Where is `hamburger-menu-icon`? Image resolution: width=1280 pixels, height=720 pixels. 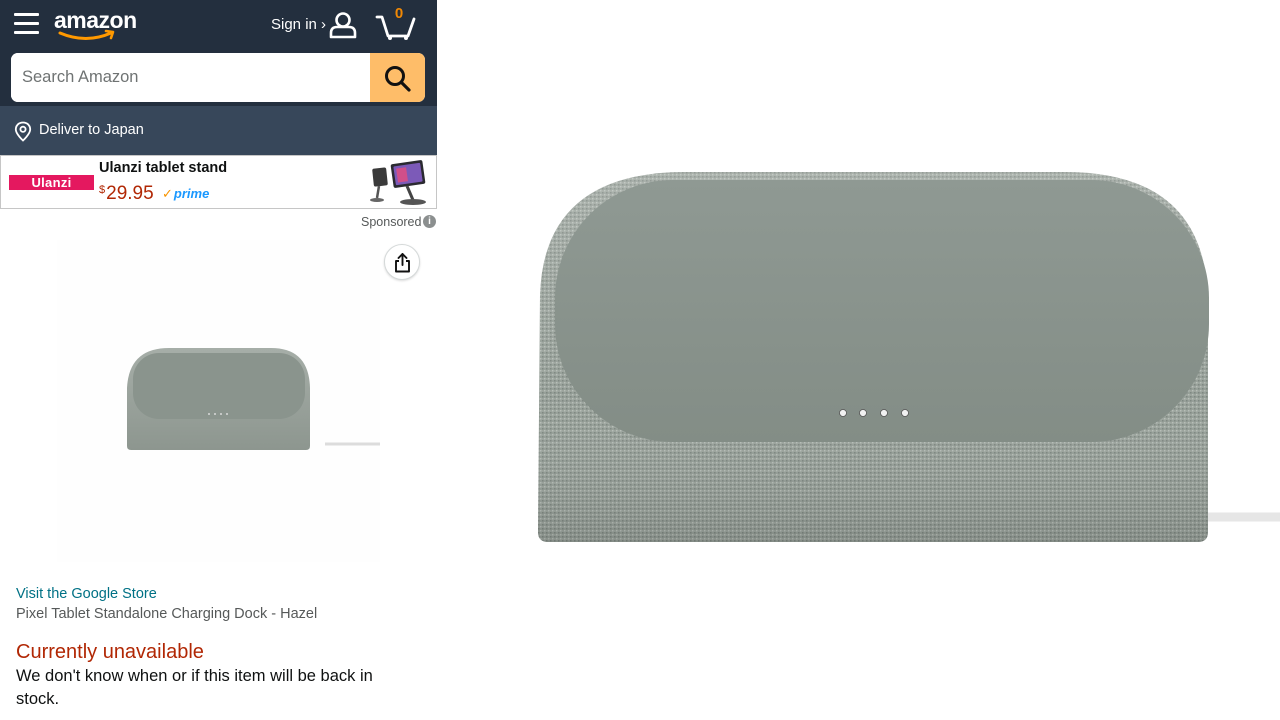
hamburger-menu-icon is located at coordinates (26, 23).